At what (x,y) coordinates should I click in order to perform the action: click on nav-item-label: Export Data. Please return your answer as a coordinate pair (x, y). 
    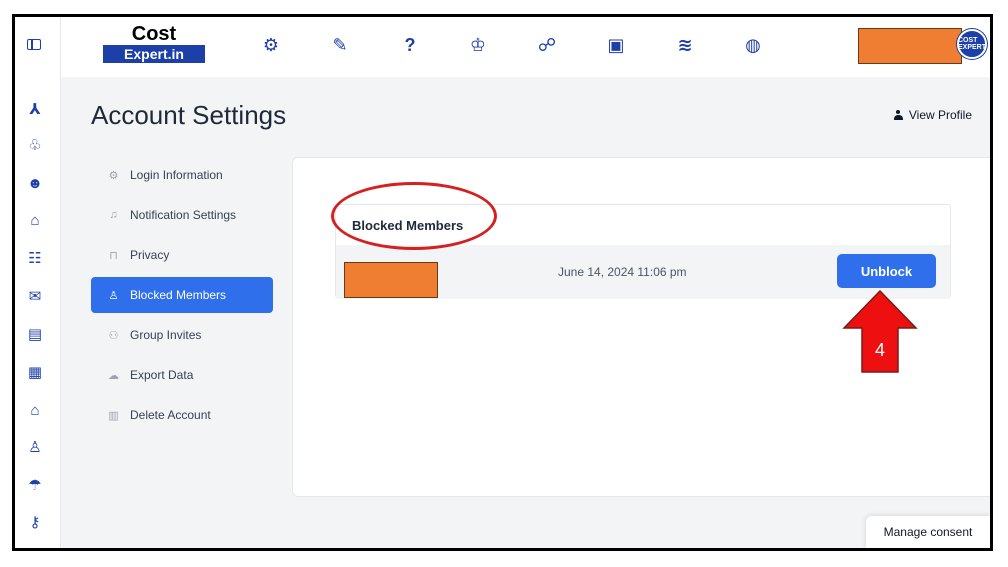
    Looking at the image, I should click on (162, 375).